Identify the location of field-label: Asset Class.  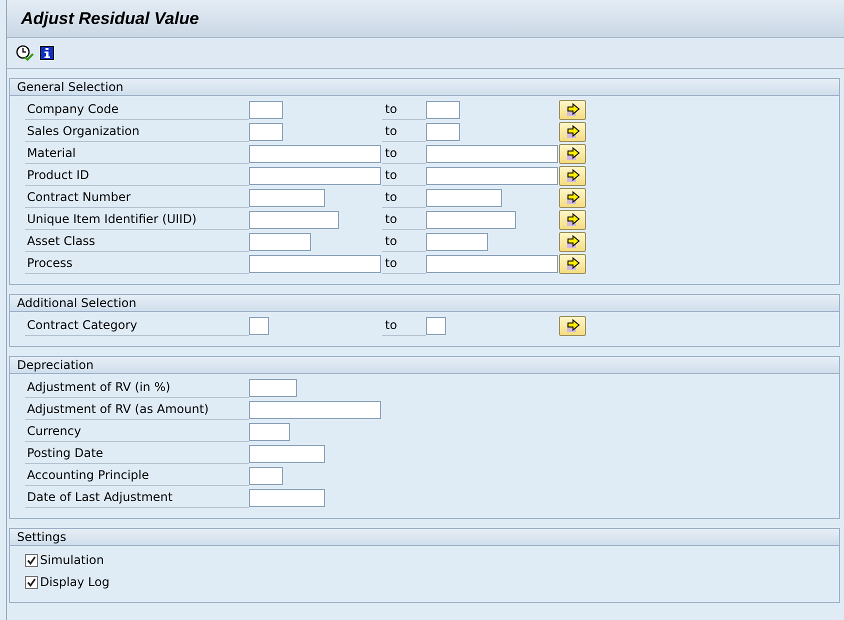
(137, 242).